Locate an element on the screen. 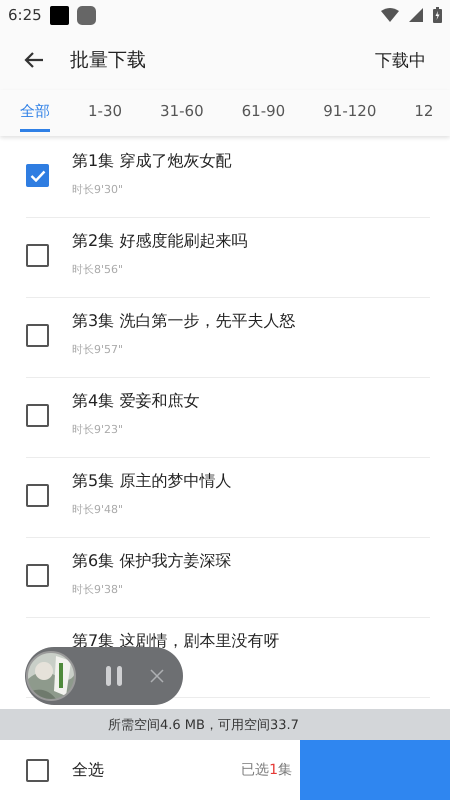  signal-icon is located at coordinates (416, 15).